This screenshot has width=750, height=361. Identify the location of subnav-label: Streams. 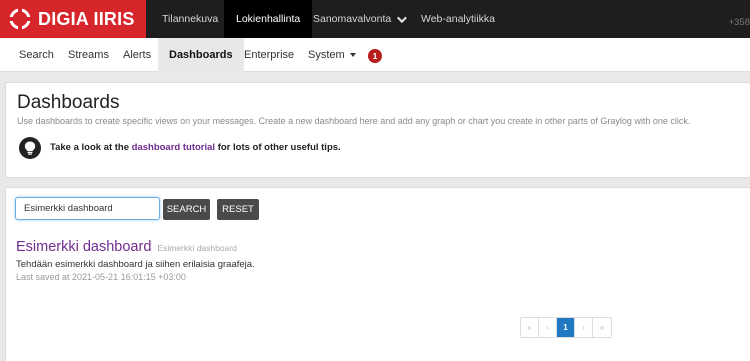
(88, 55).